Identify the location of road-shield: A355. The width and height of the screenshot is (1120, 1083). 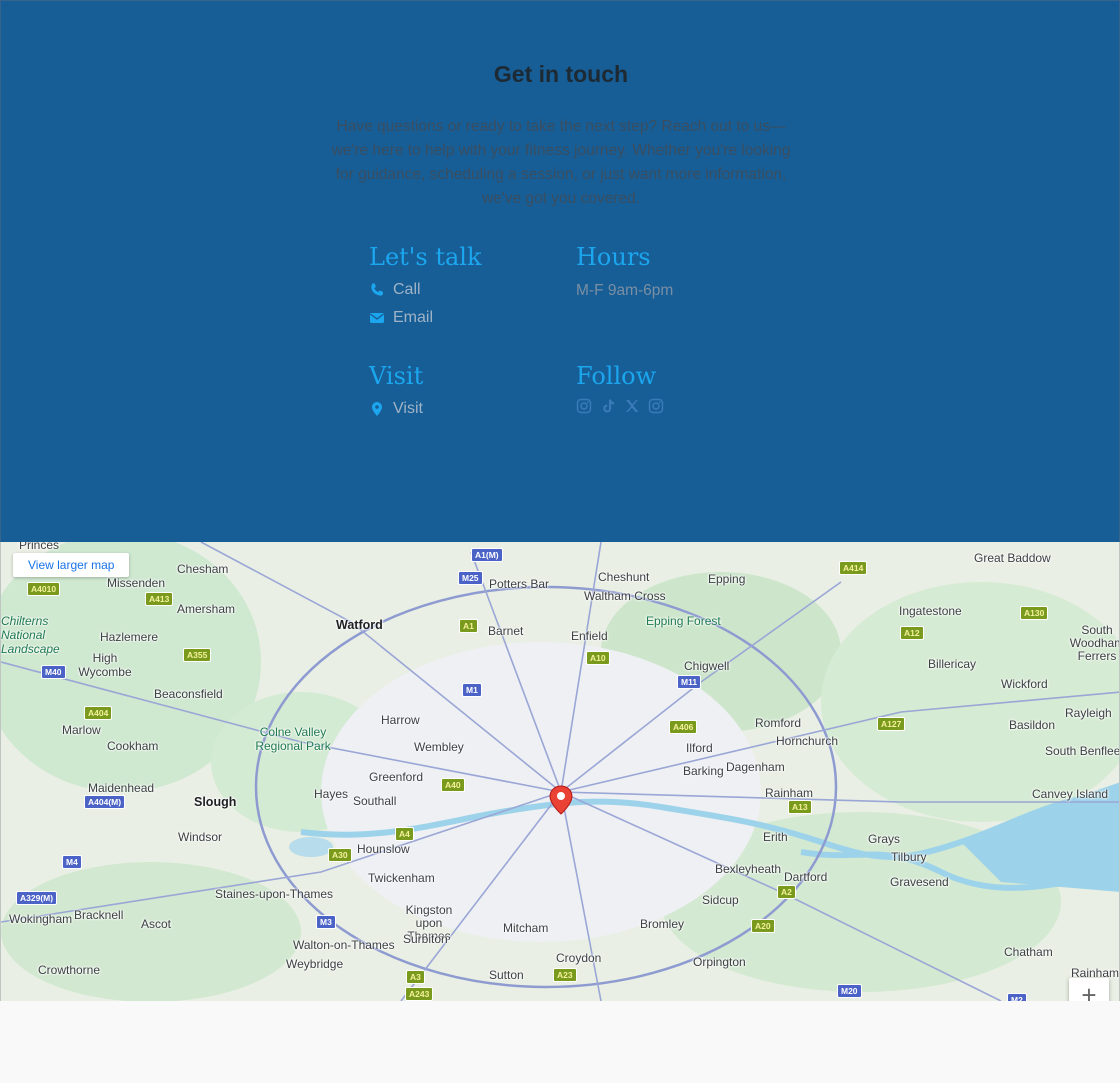
(197, 655).